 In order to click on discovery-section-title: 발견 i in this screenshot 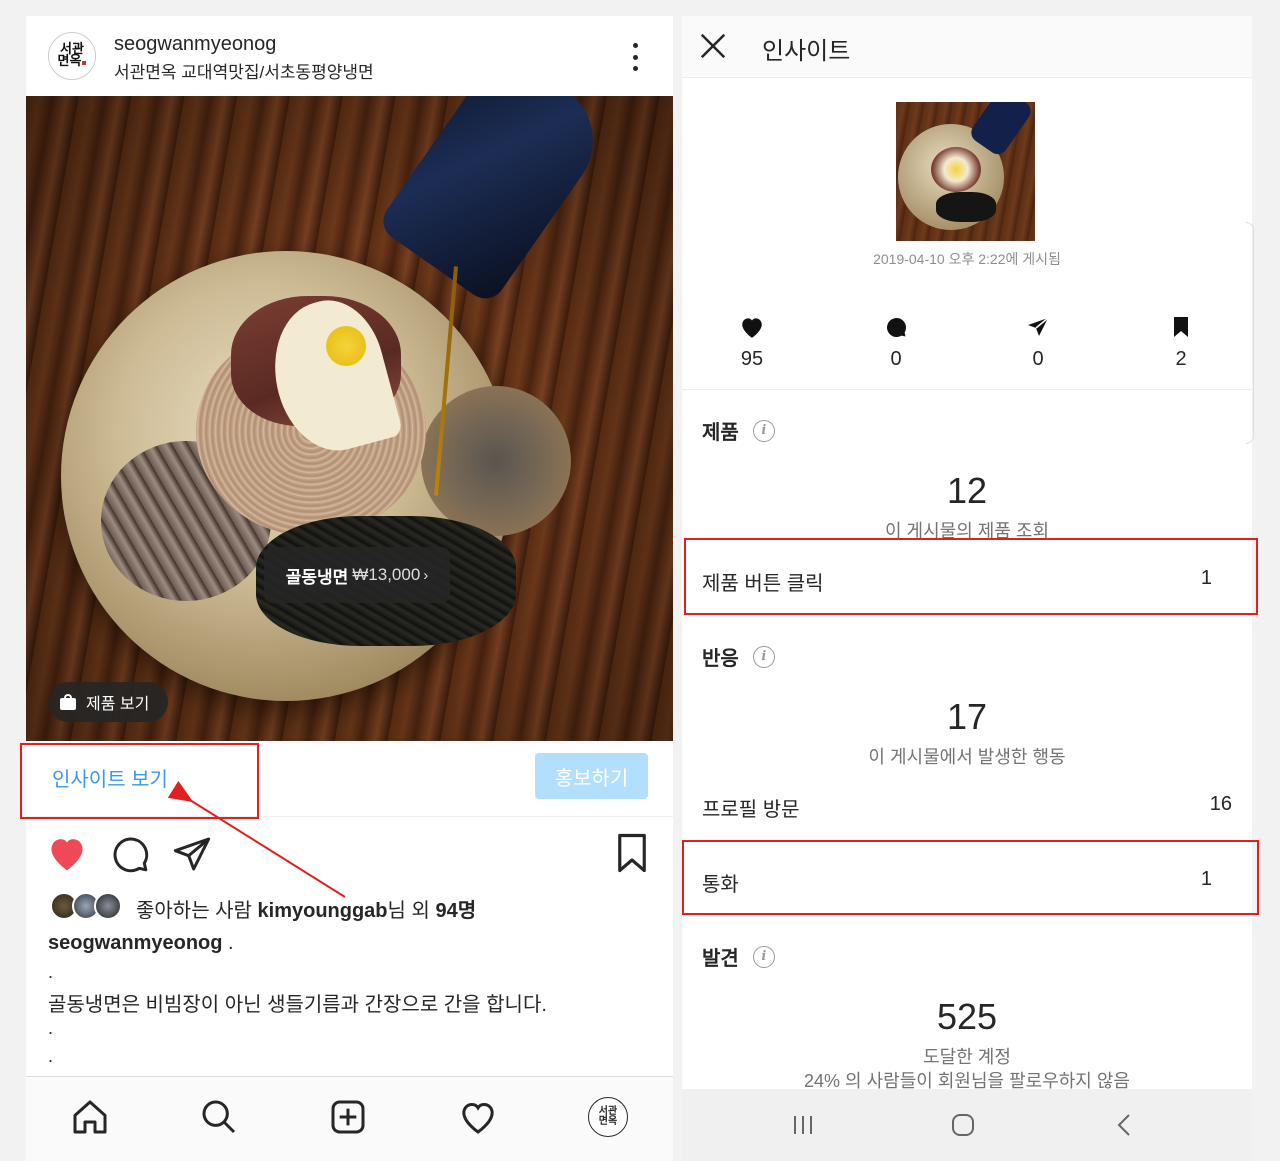, I will do `click(738, 956)`.